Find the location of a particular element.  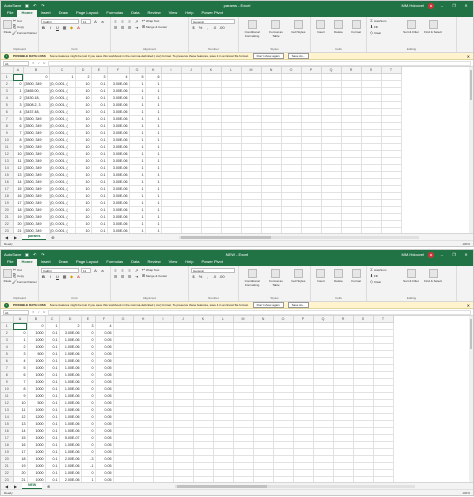

enter-icon: ✓ is located at coordinates (39, 312).